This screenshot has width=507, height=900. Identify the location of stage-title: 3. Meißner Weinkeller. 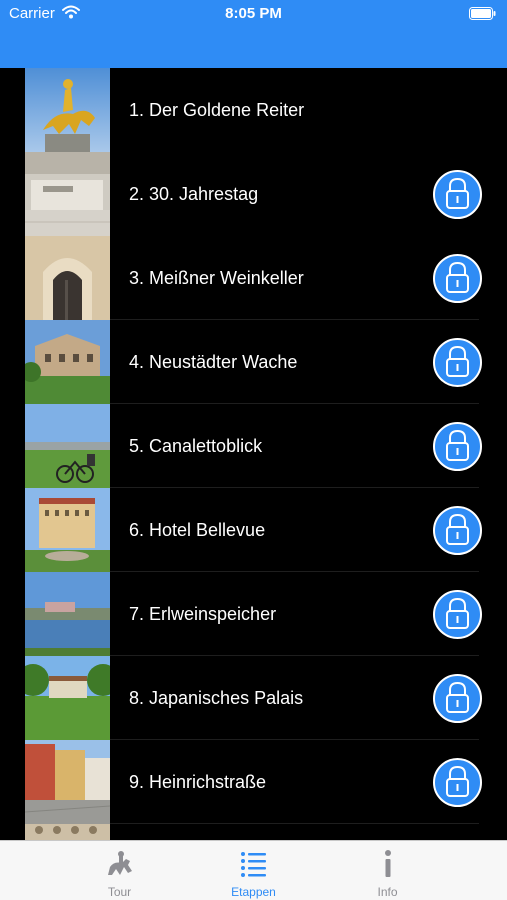
(216, 278).